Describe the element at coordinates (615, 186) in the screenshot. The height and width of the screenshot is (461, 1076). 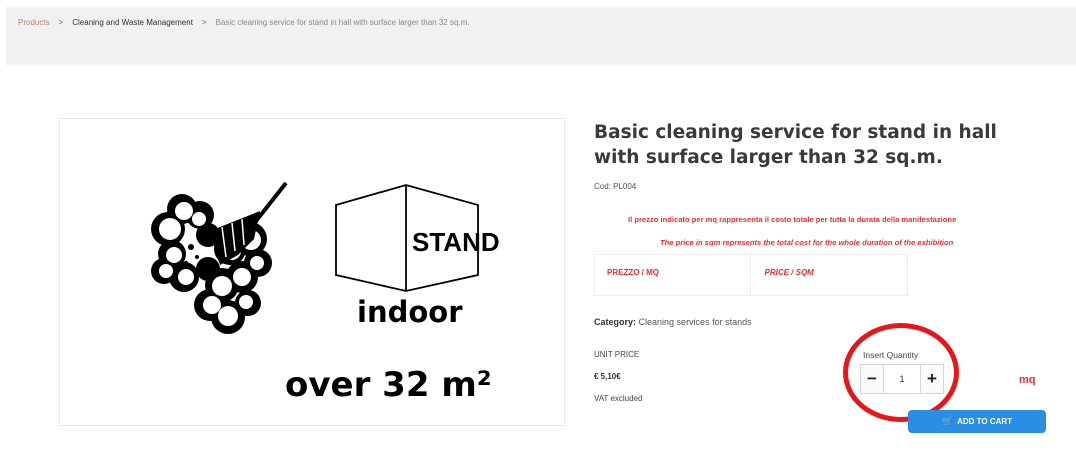
I see `product-code: Cod: PL004` at that location.